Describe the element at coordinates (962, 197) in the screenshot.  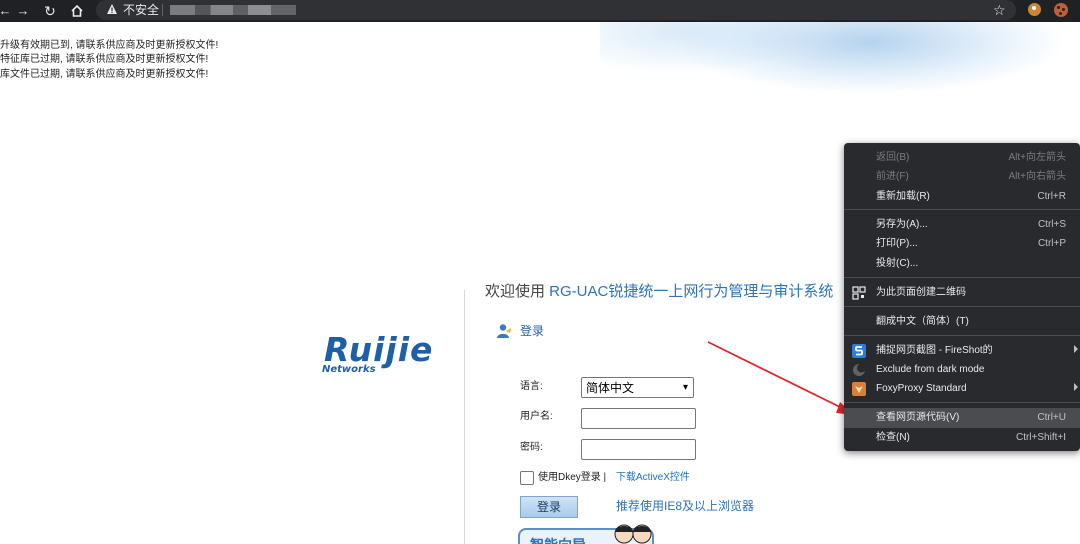
I see `menu-item-reload: 重新加载(R) Ctrl+R` at that location.